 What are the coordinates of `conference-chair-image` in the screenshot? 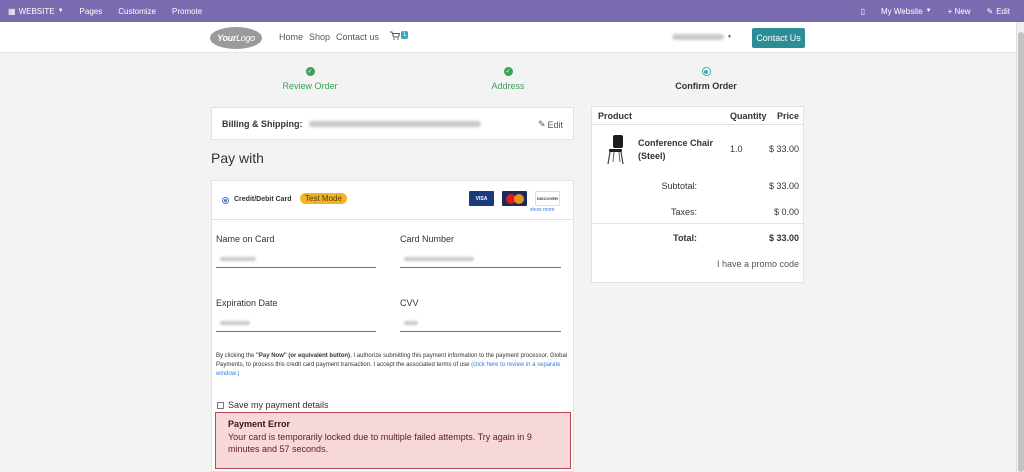 It's located at (615, 150).